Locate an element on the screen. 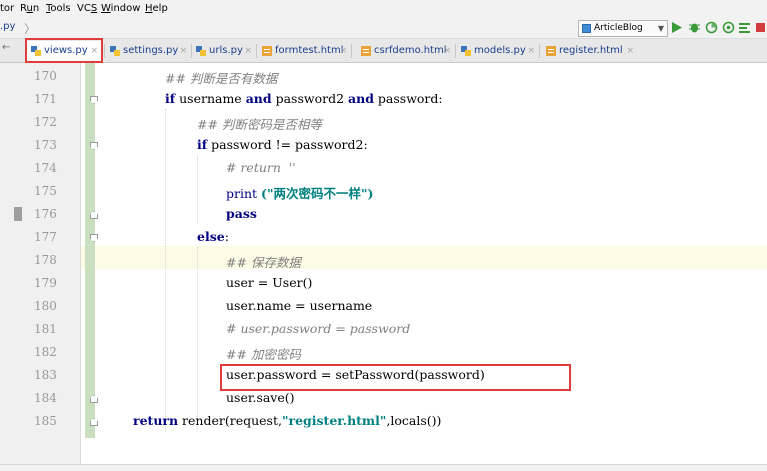 Image resolution: width=767 pixels, height=471 pixels. code-text: : is located at coordinates (226, 236).